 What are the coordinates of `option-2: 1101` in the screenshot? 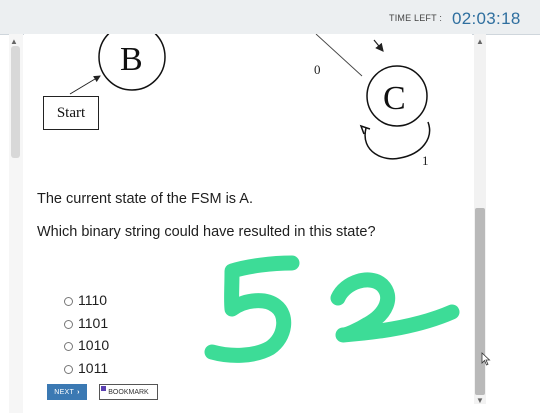 It's located at (86, 323).